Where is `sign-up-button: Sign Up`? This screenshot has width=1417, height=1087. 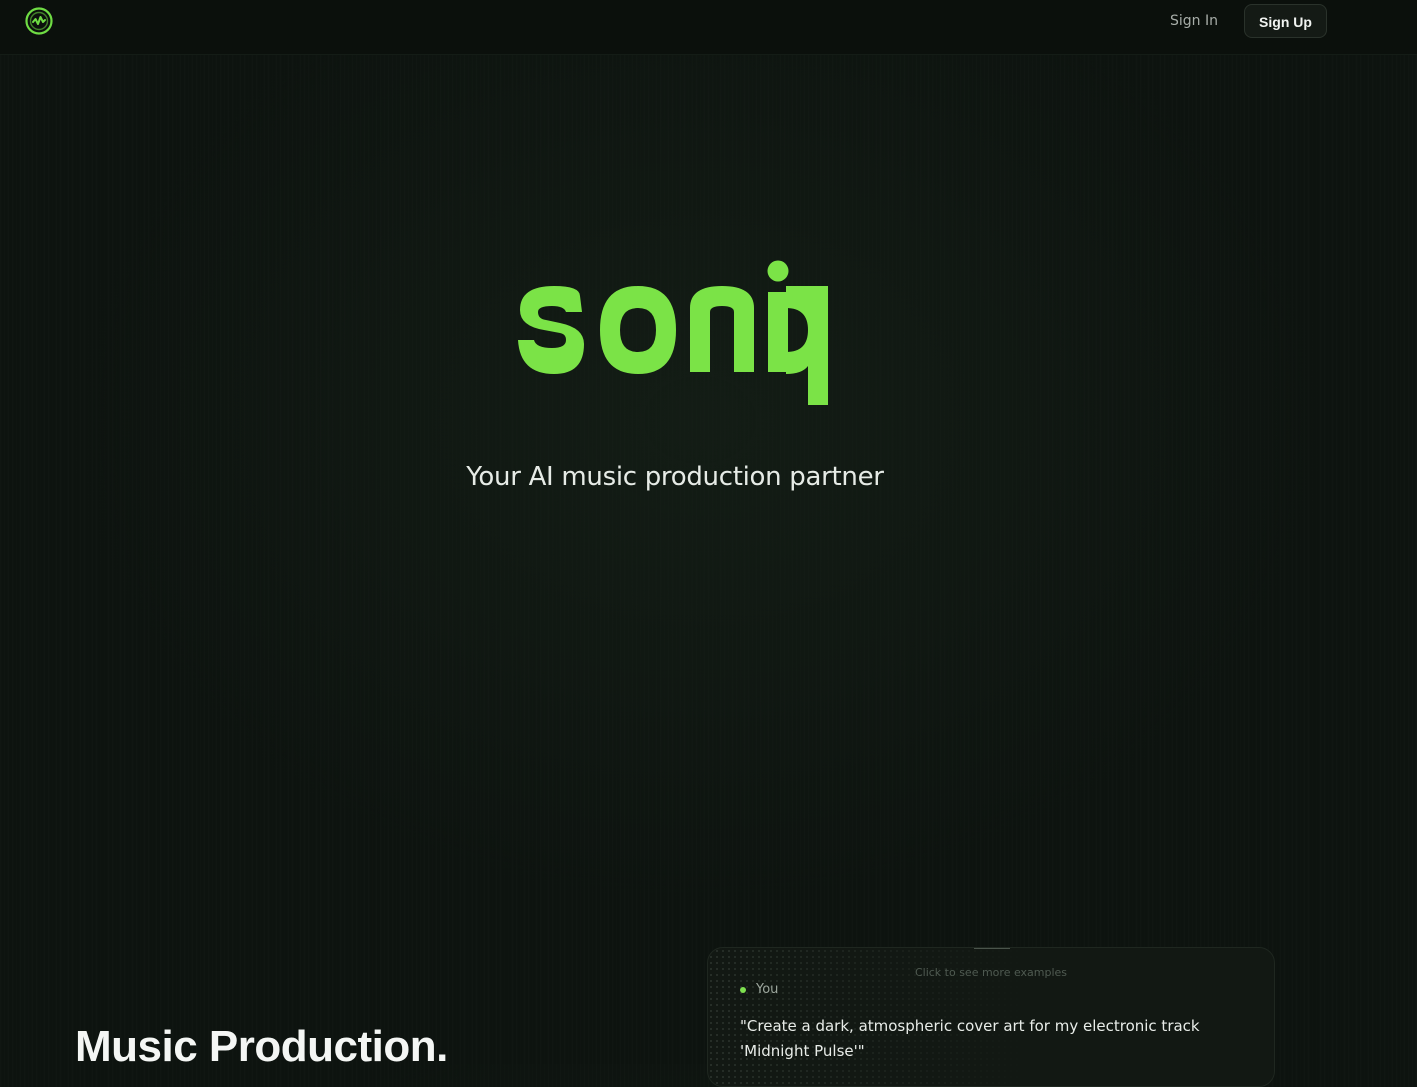 sign-up-button: Sign Up is located at coordinates (1285, 21).